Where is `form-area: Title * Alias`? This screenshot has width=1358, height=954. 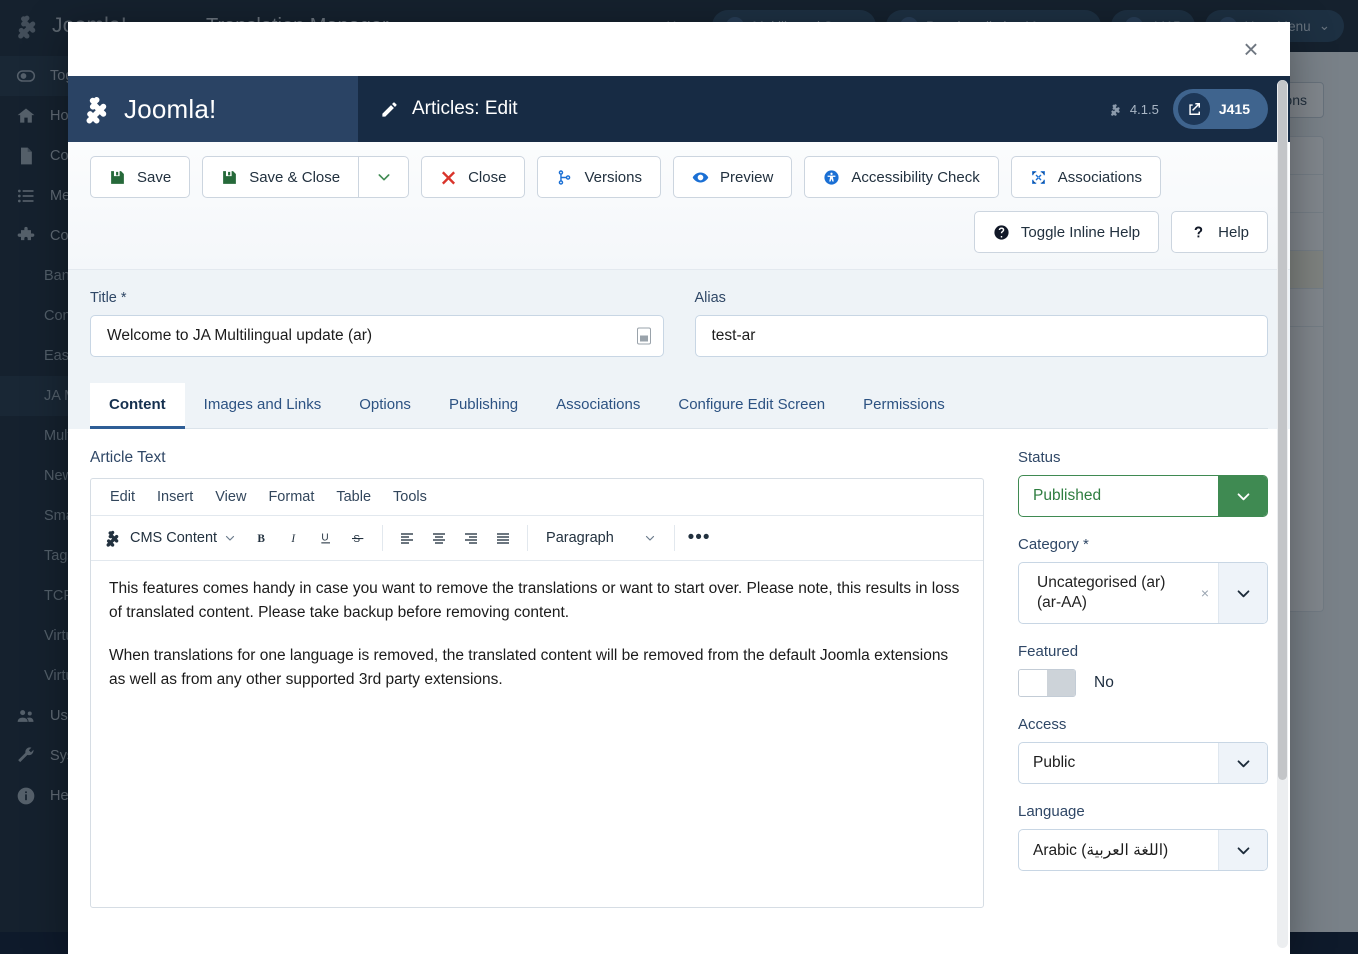
form-area: Title * Alias is located at coordinates (679, 313).